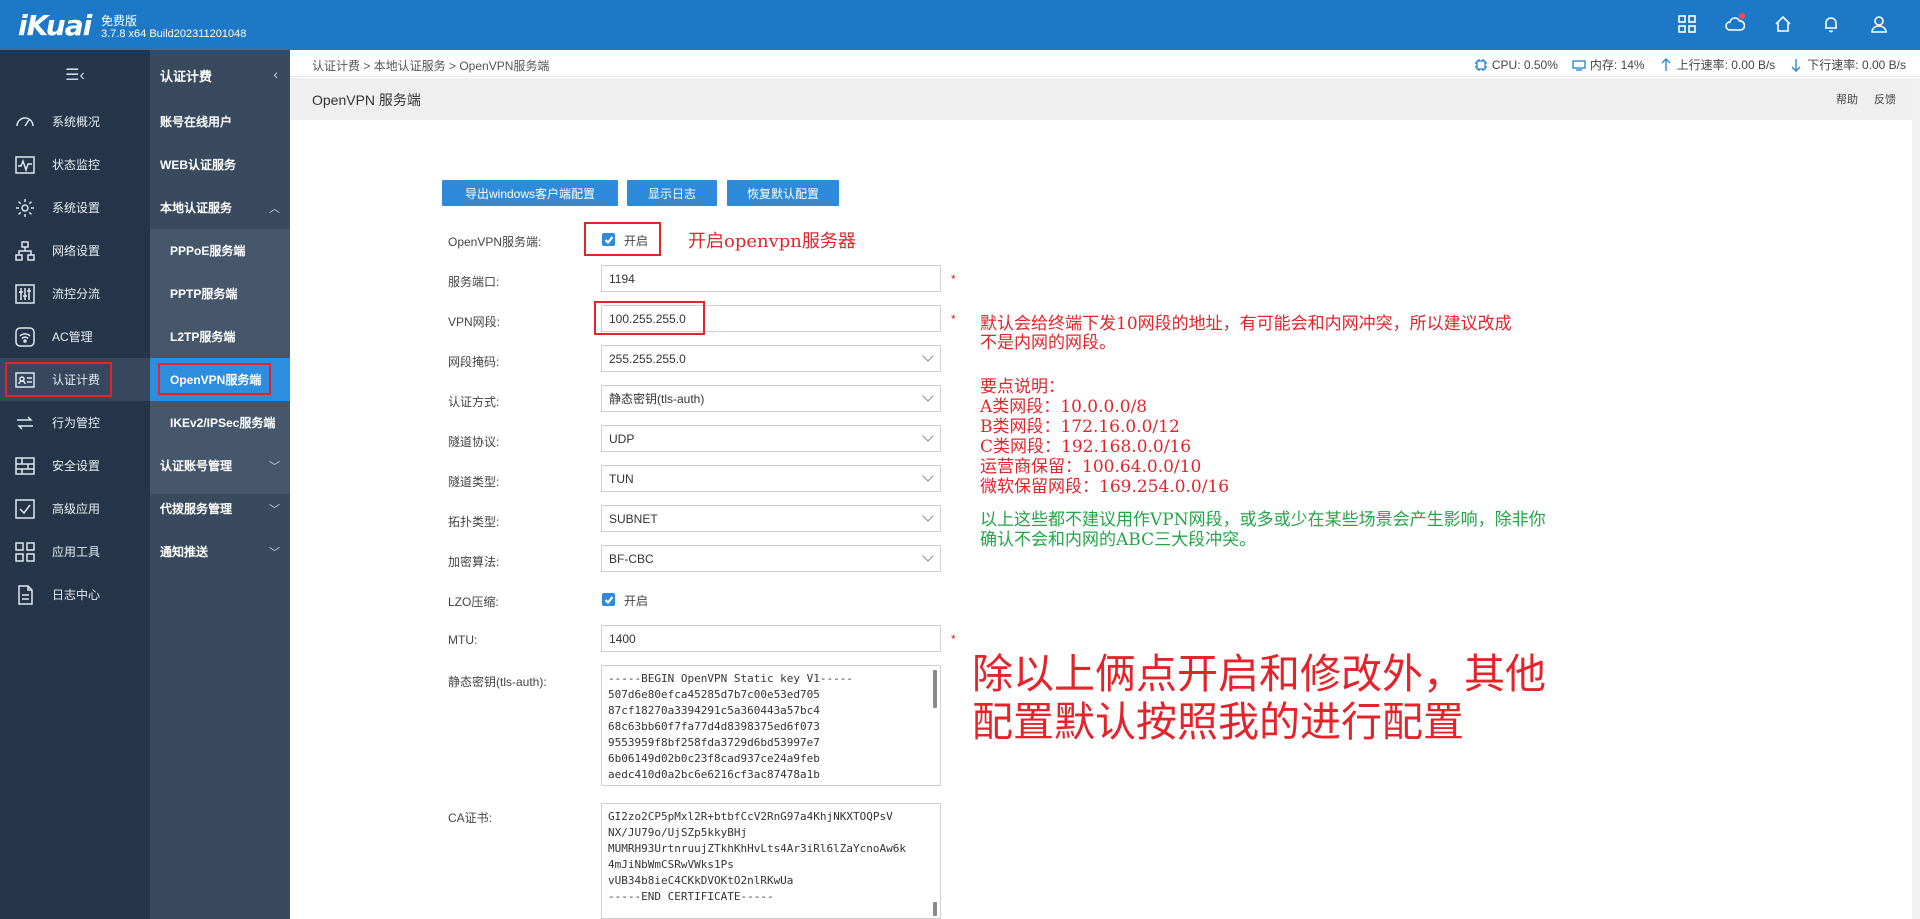 The width and height of the screenshot is (1920, 919). Describe the element at coordinates (431, 66) in the screenshot. I see `breadcrumb: 认证计费 > 本地认证服务 > OpenVPN服务端` at that location.